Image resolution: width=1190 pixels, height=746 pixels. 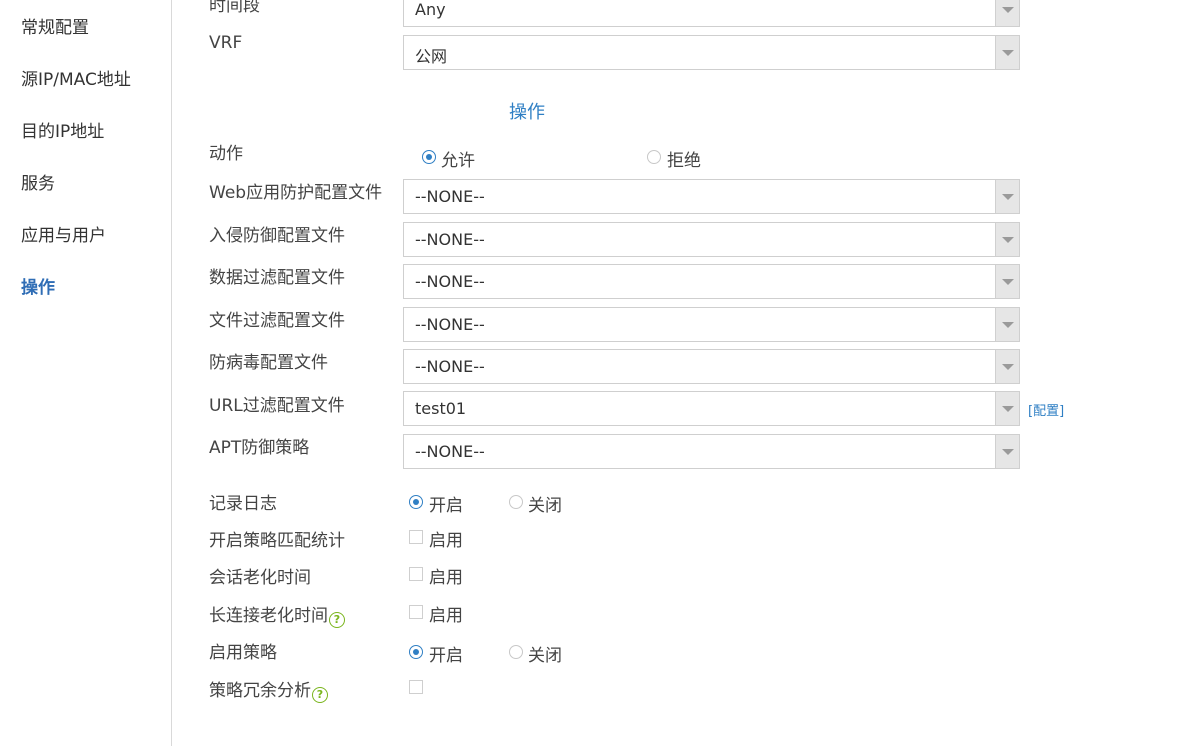 I want to click on action-deny-label: 拒绝, so click(x=684, y=158).